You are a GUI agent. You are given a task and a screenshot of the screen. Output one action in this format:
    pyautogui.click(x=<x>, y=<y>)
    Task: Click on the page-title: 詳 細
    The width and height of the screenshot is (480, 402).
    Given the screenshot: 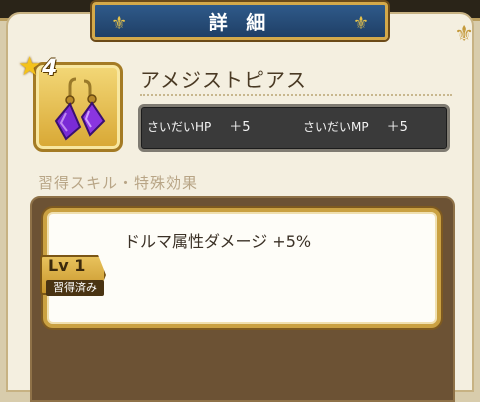 What is the action you would take?
    pyautogui.click(x=240, y=22)
    